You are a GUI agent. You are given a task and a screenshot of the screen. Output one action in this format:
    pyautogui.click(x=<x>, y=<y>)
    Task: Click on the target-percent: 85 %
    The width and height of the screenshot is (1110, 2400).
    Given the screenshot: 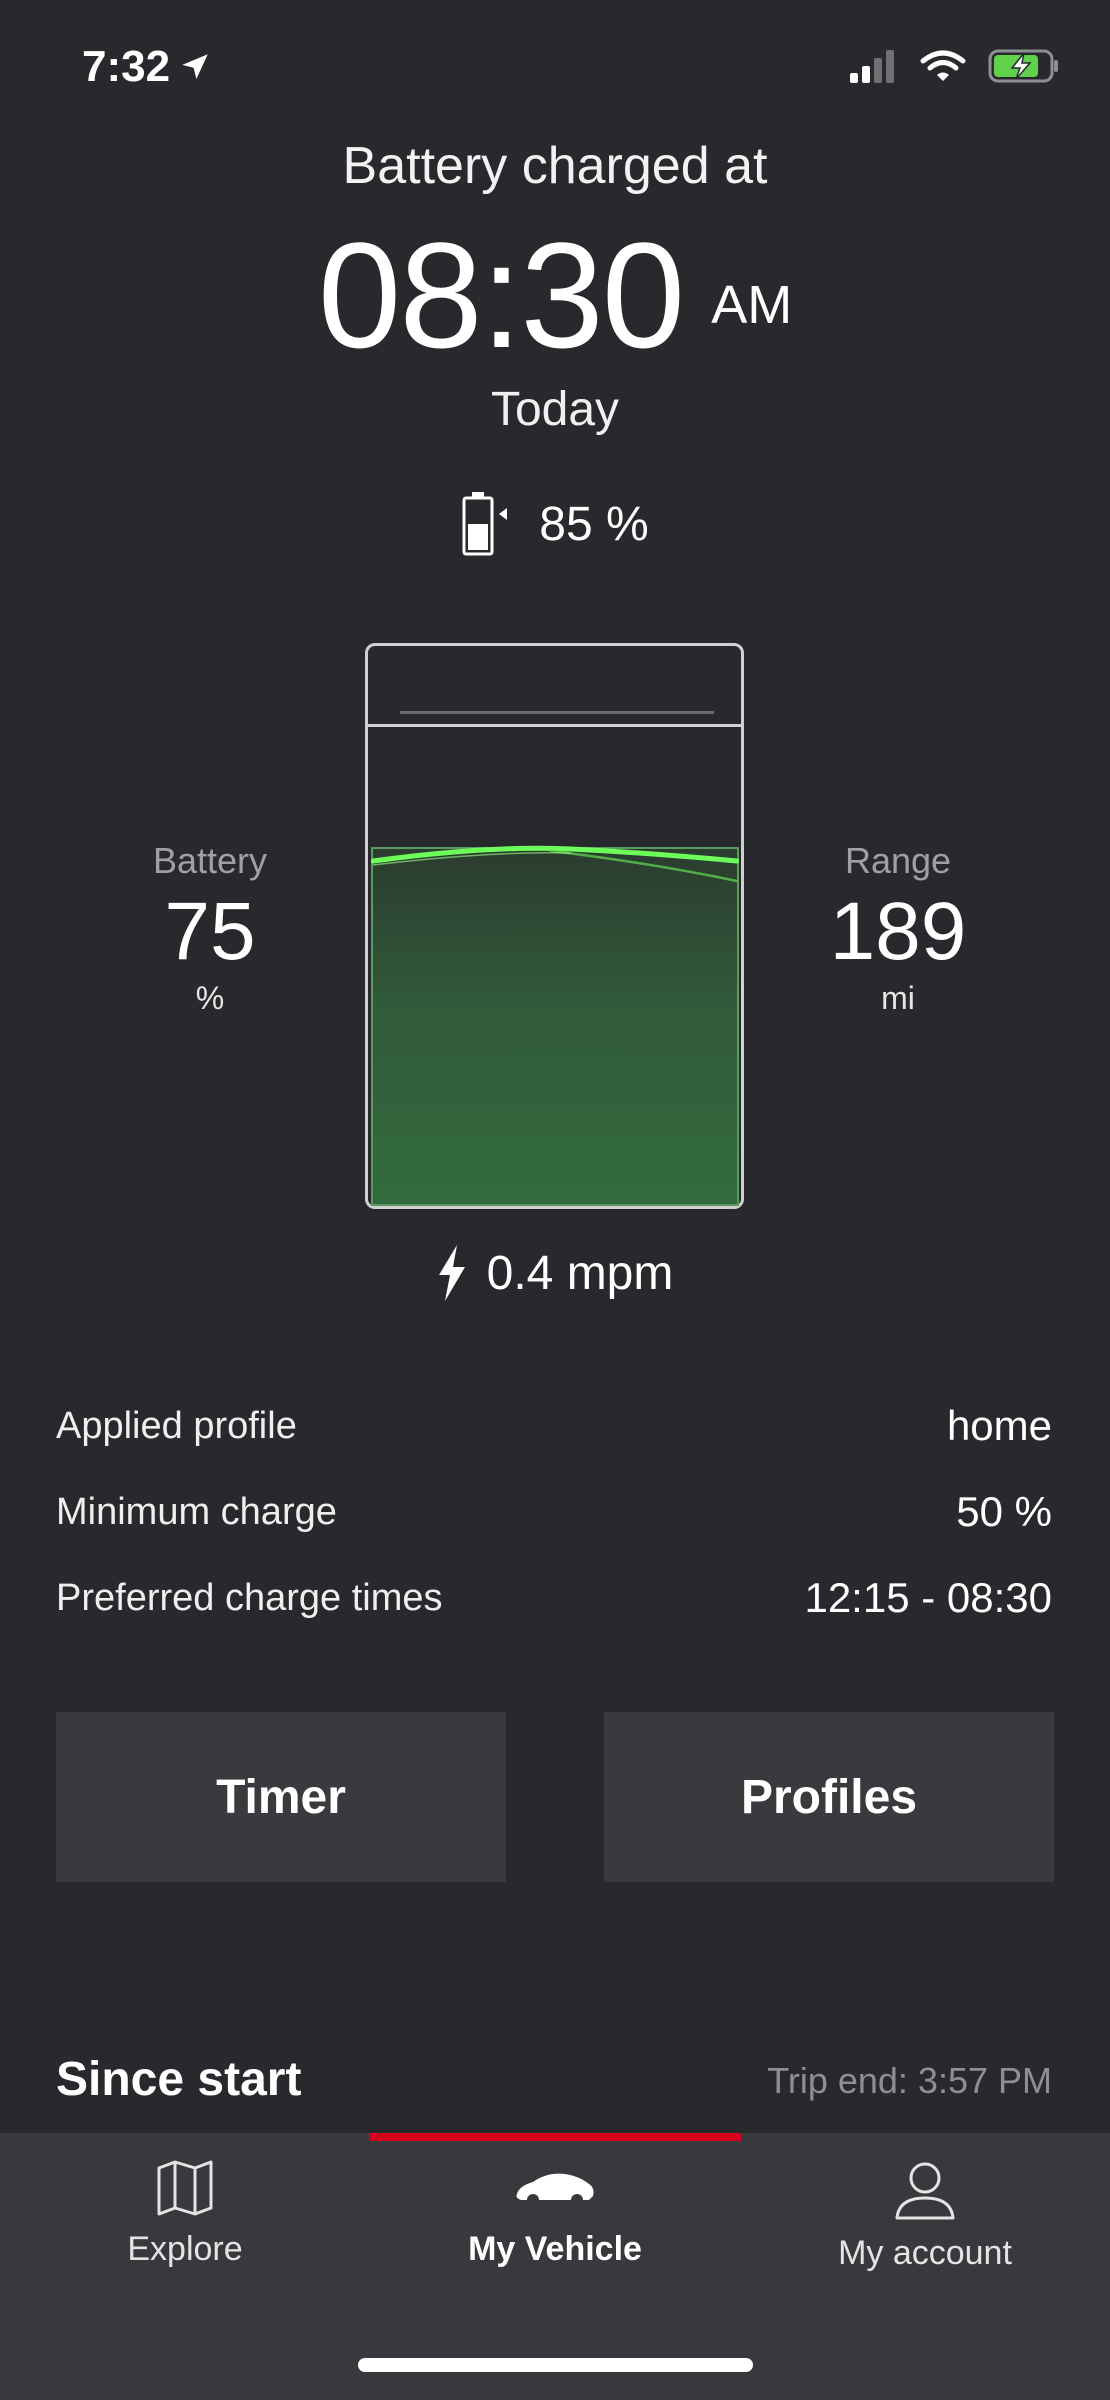 What is the action you would take?
    pyautogui.click(x=594, y=524)
    